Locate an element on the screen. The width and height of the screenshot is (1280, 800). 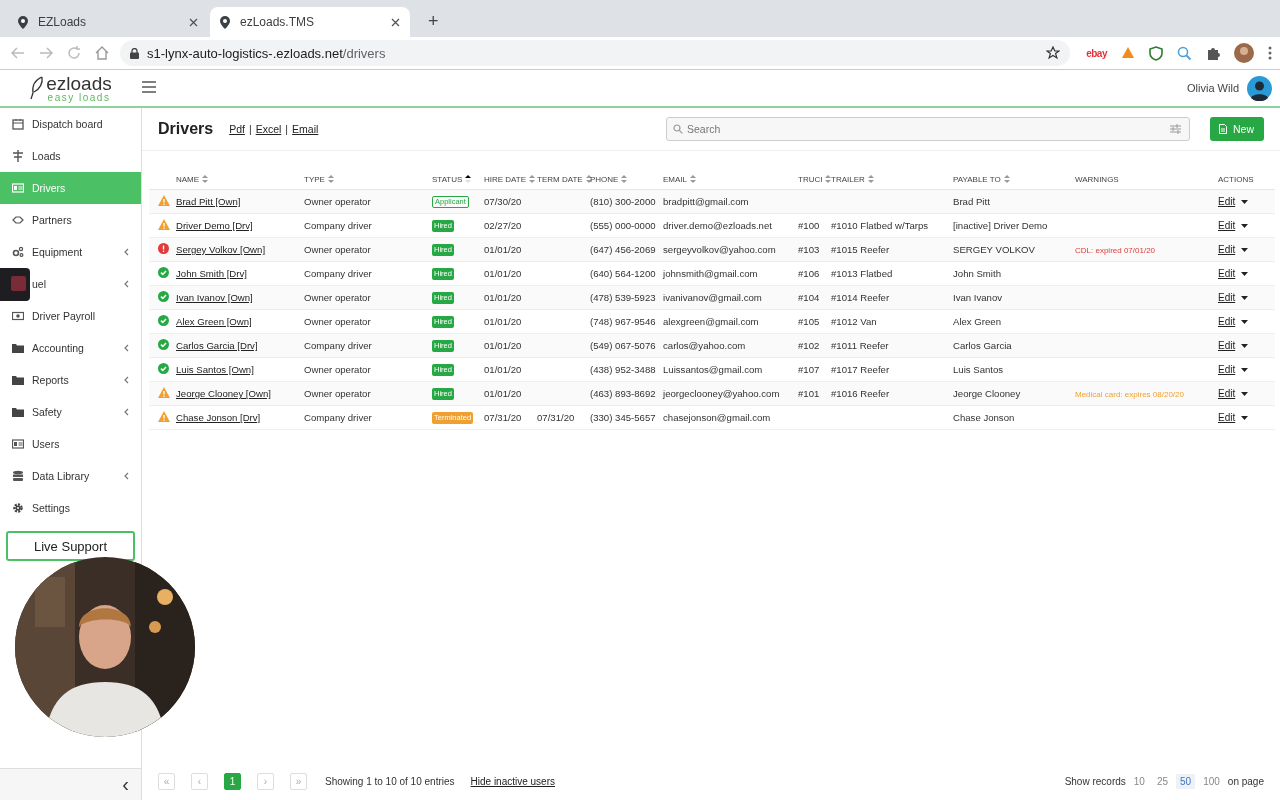
address-bar: s1-lynx-auto-logistics-.ezloads.net/drivers is located at coordinates (595, 53).